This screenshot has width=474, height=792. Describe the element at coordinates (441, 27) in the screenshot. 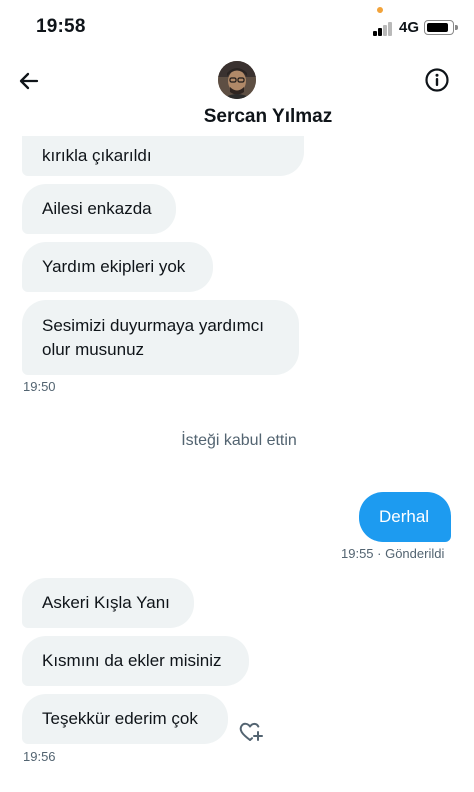

I see `battery-icon` at that location.